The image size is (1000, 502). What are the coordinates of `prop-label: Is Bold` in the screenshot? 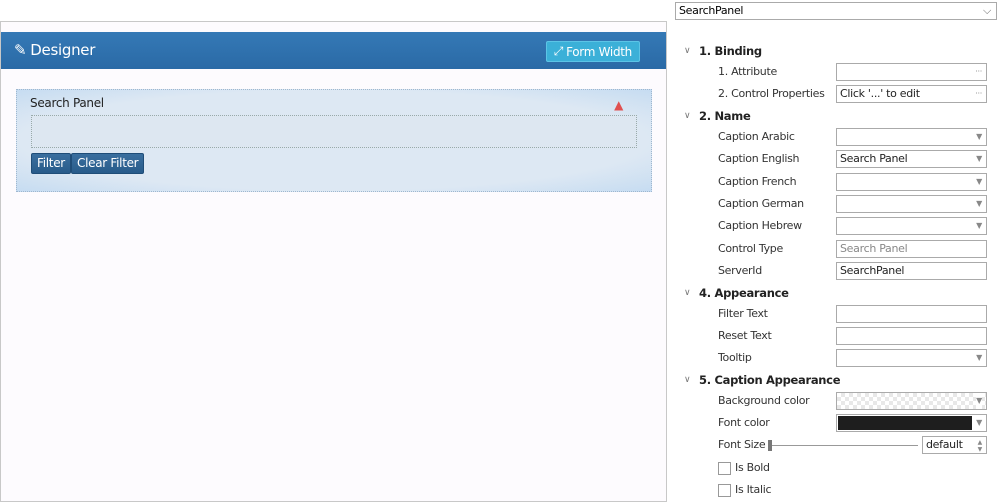 It's located at (752, 467).